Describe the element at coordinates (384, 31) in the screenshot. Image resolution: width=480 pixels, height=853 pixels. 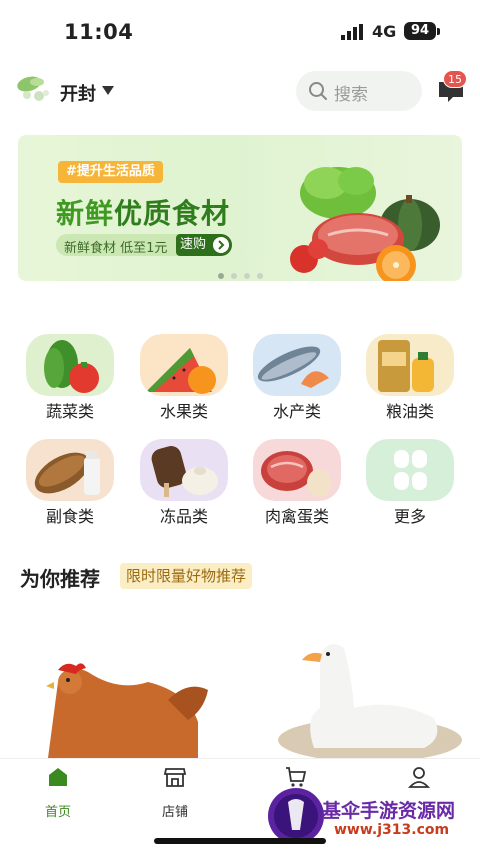
I see `network-type: 4G` at that location.